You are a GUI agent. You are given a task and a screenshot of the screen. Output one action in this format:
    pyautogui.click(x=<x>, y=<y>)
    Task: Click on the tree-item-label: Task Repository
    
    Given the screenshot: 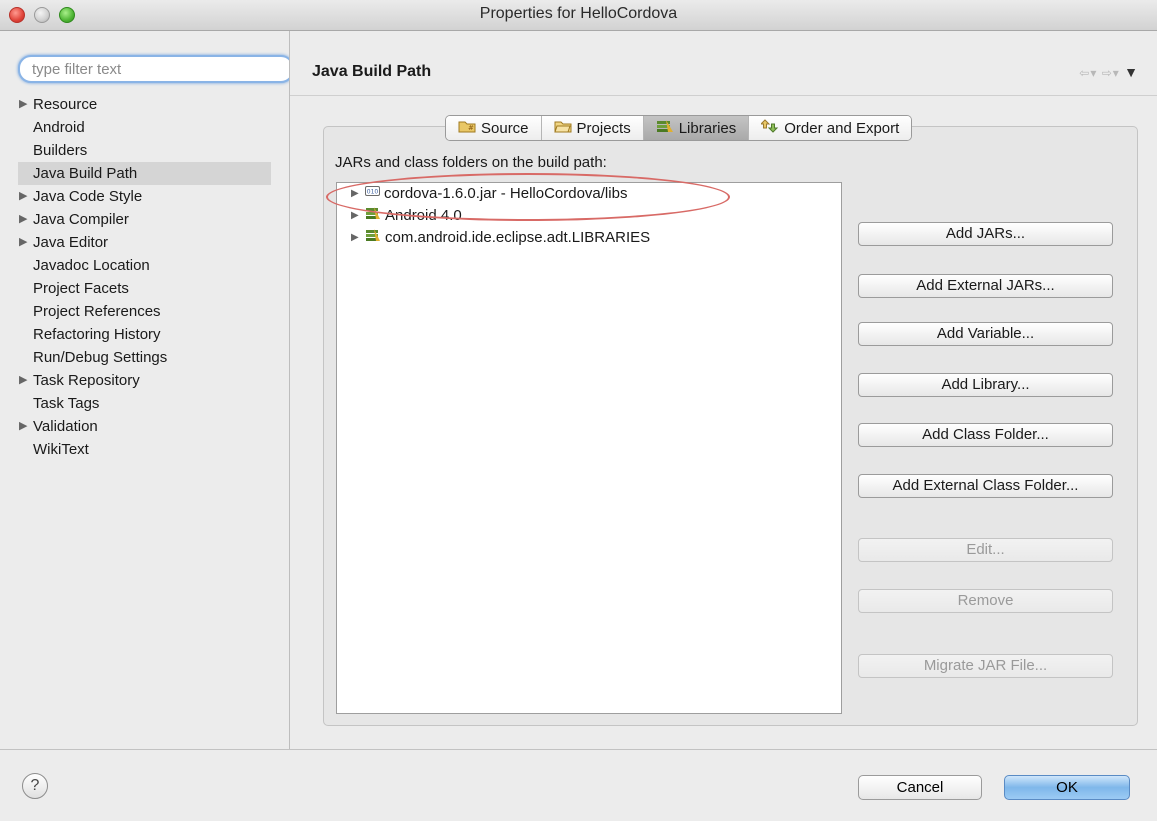 What is the action you would take?
    pyautogui.click(x=86, y=380)
    